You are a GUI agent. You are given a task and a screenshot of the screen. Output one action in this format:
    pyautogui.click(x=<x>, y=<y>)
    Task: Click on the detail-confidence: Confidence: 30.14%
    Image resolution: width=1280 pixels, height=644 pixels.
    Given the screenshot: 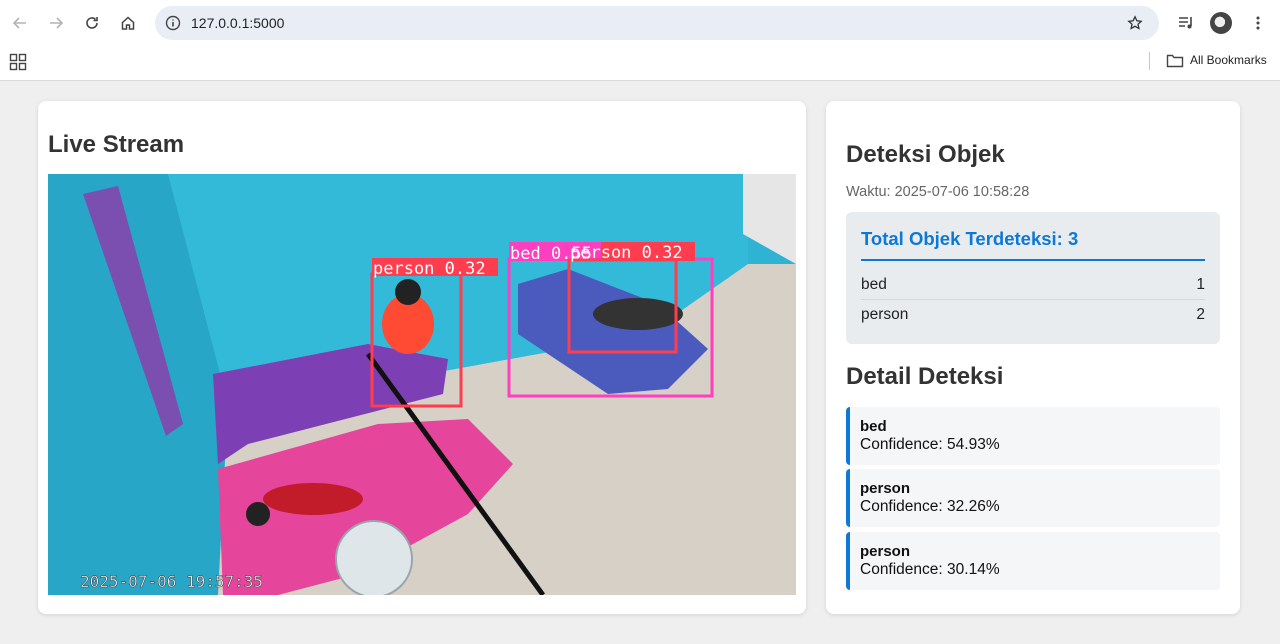 What is the action you would take?
    pyautogui.click(x=930, y=569)
    